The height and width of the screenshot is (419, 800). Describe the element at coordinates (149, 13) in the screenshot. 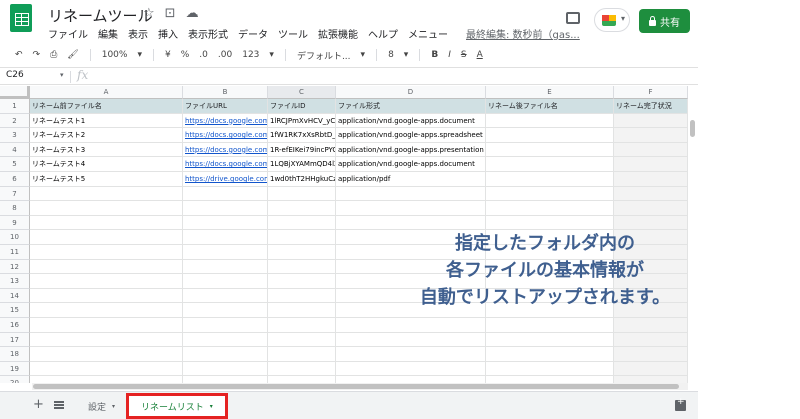

I see `star-icon: ☆` at that location.